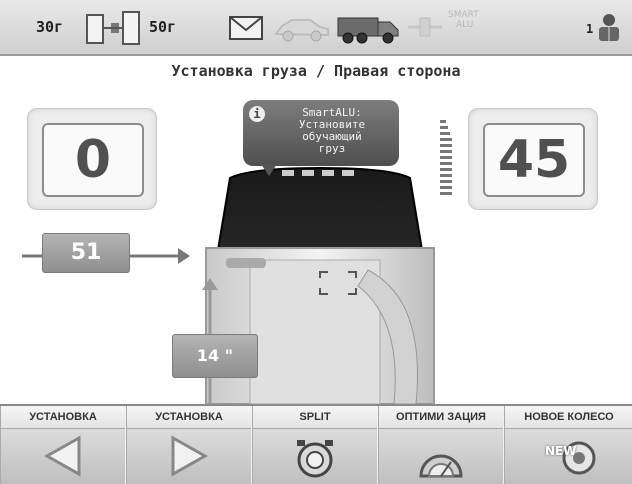 The image size is (632, 484). I want to click on info-message: SmartALU: Установите обучающий груз, so click(332, 131).